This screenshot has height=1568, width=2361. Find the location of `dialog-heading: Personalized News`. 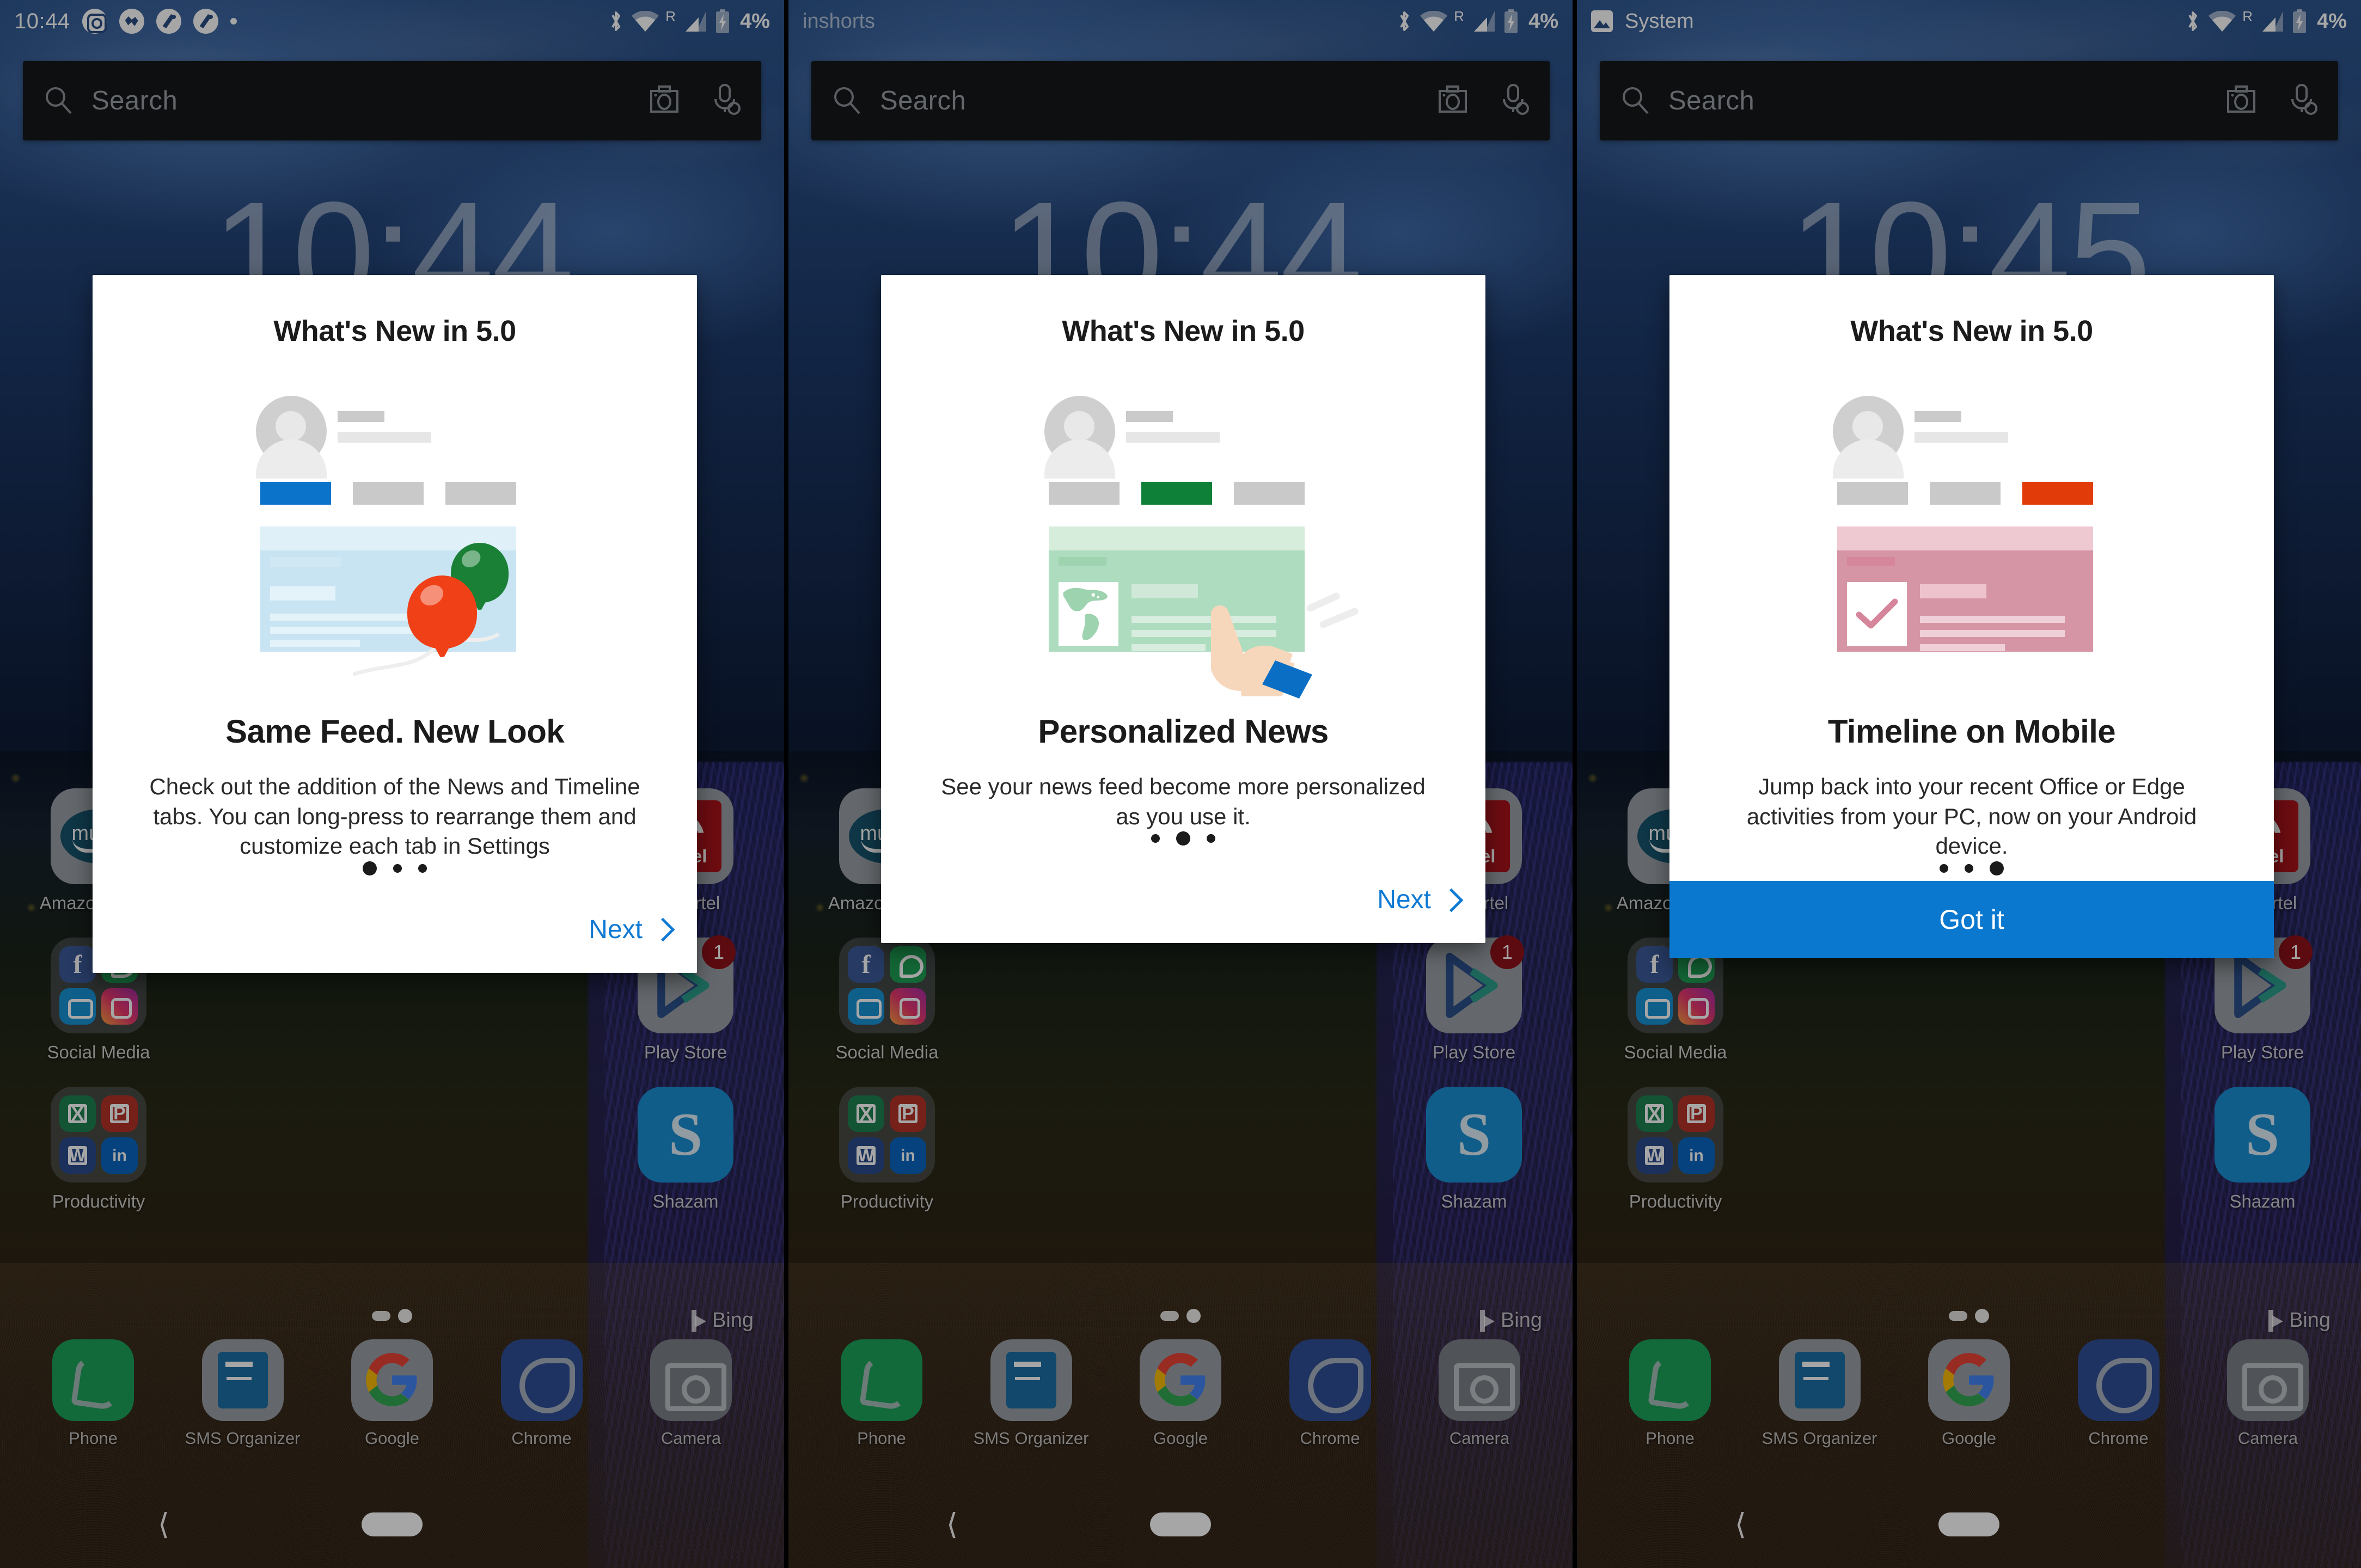

dialog-heading: Personalized News is located at coordinates (1183, 731).